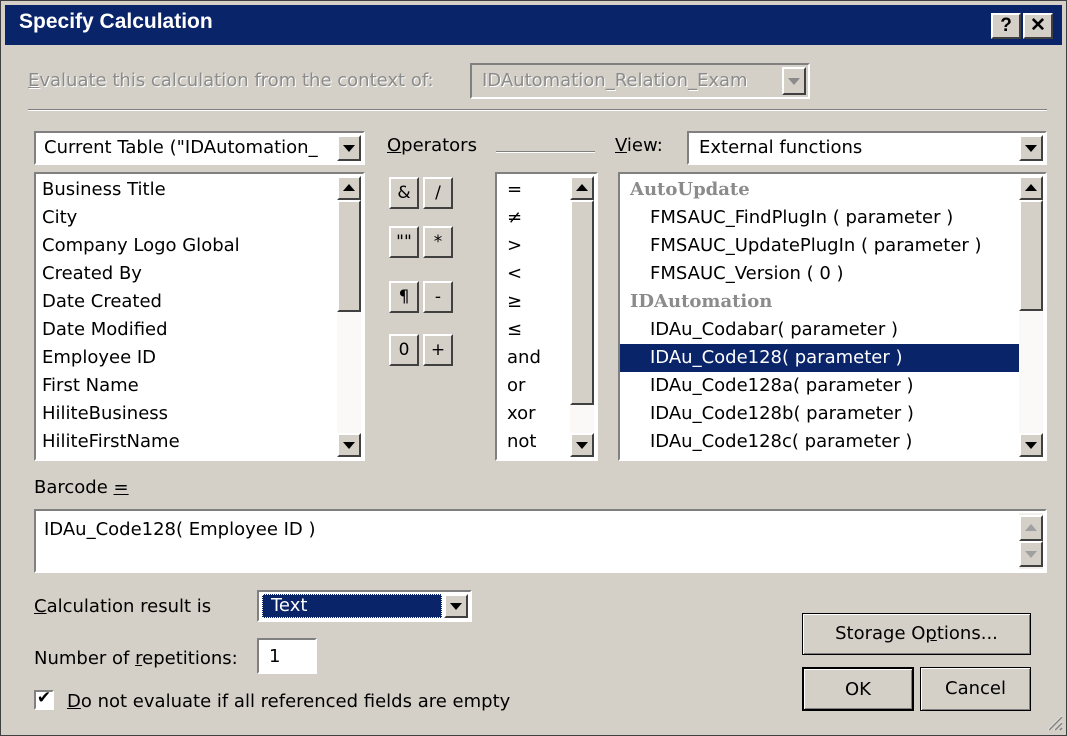 This screenshot has height=736, width=1067. Describe the element at coordinates (438, 350) in the screenshot. I see `operator-button: +` at that location.